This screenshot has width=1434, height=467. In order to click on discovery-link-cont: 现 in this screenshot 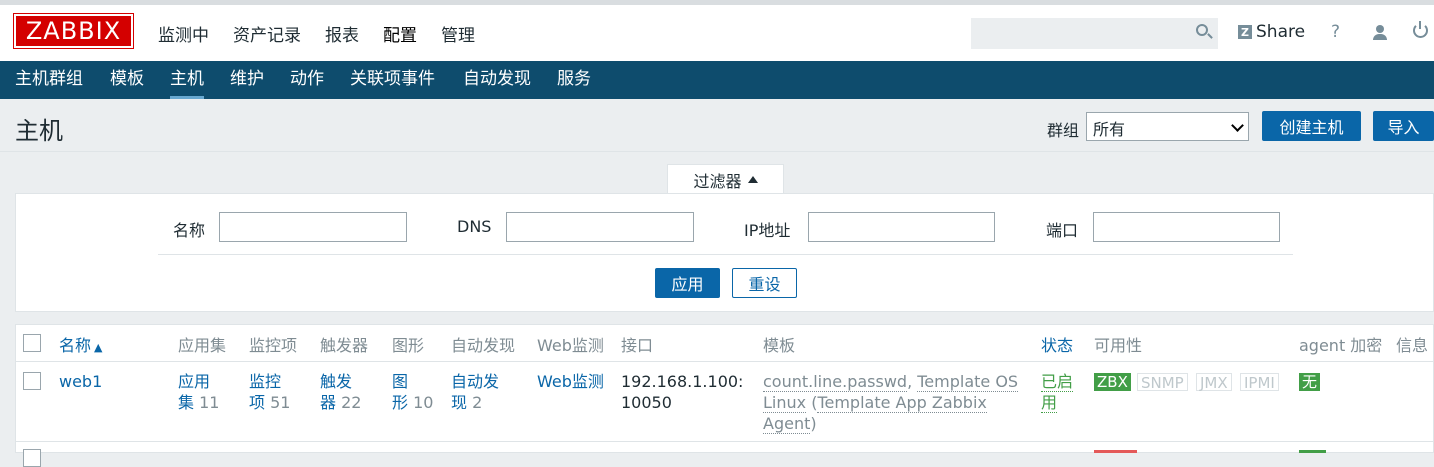, I will do `click(459, 402)`.